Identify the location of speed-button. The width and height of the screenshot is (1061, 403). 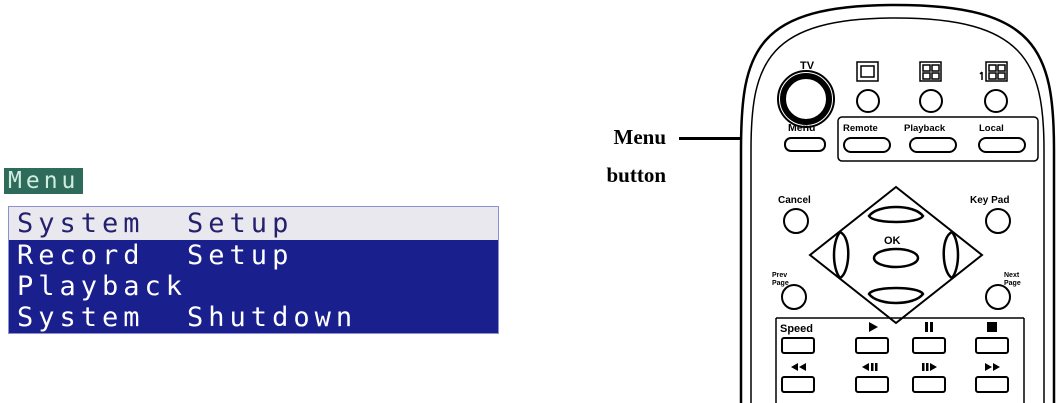
(798, 345).